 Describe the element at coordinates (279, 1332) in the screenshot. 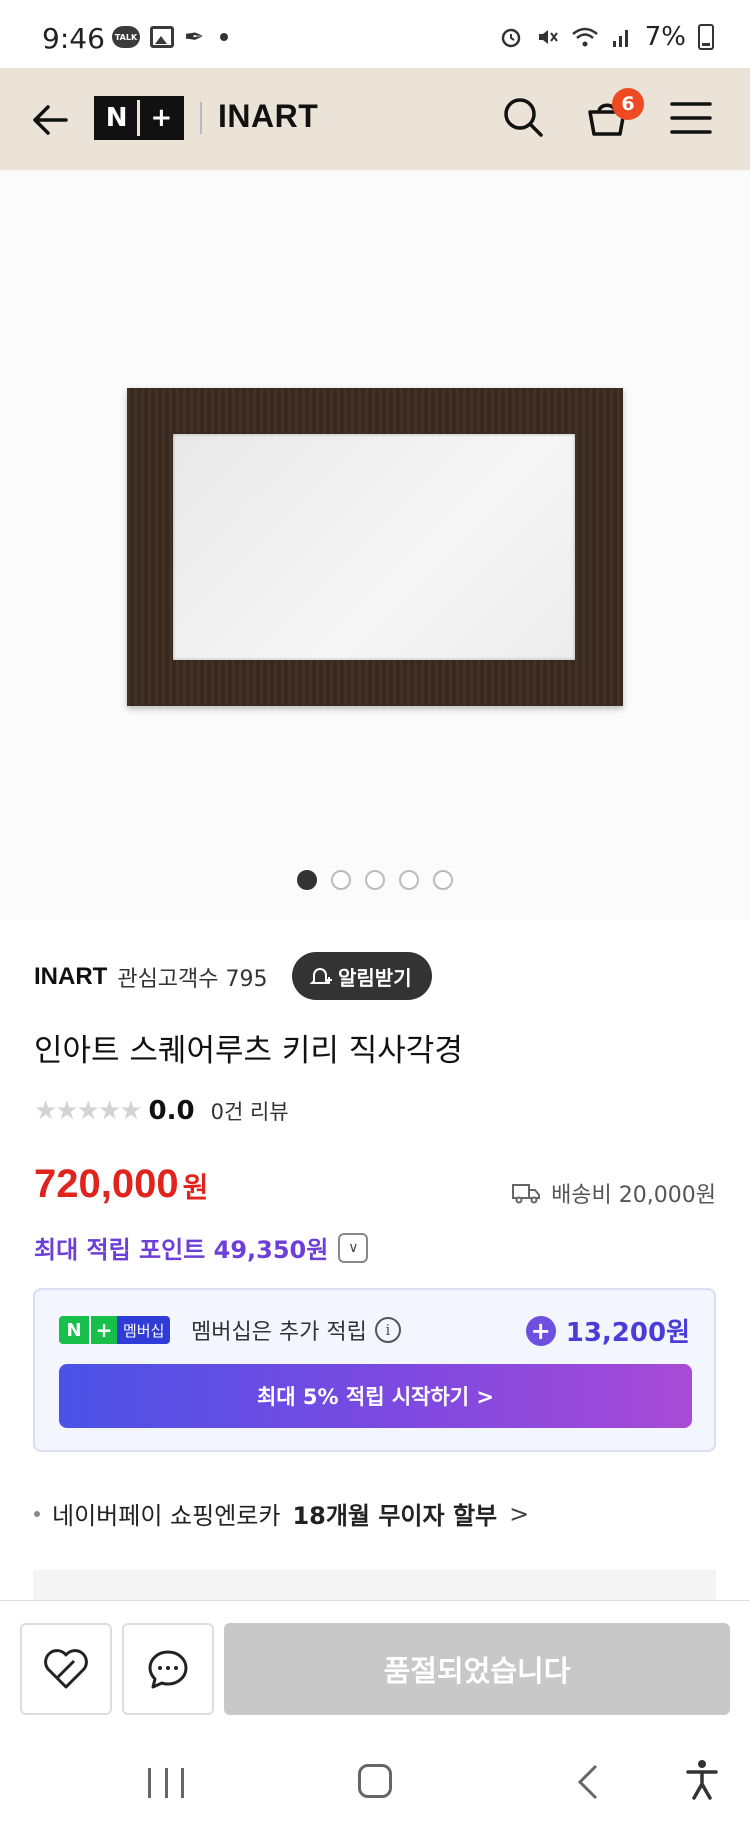

I see `membership-description: 멤버십은 추가 적립` at that location.